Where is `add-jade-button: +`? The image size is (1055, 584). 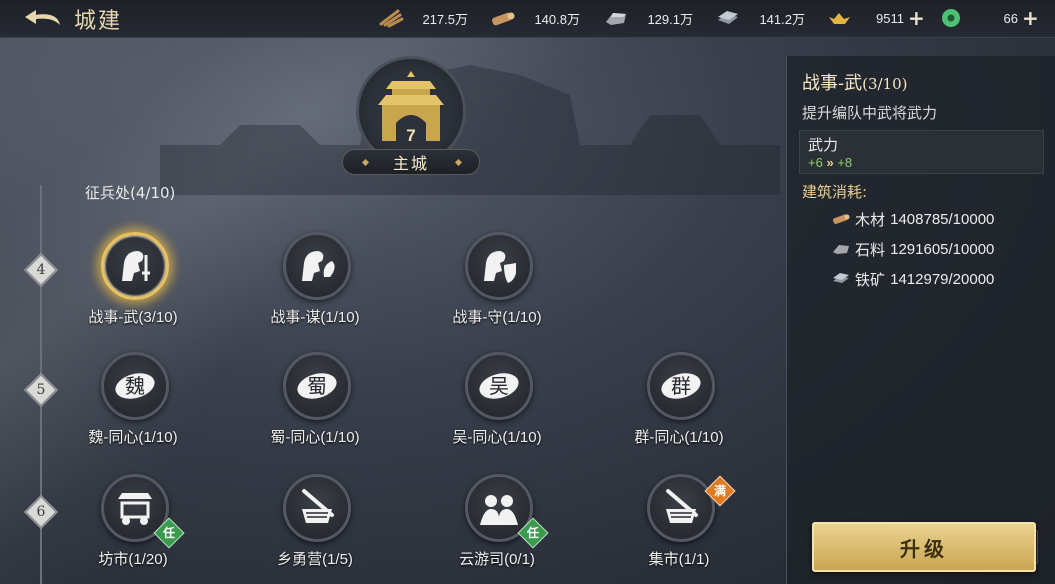
add-jade-button: + is located at coordinates (1030, 18).